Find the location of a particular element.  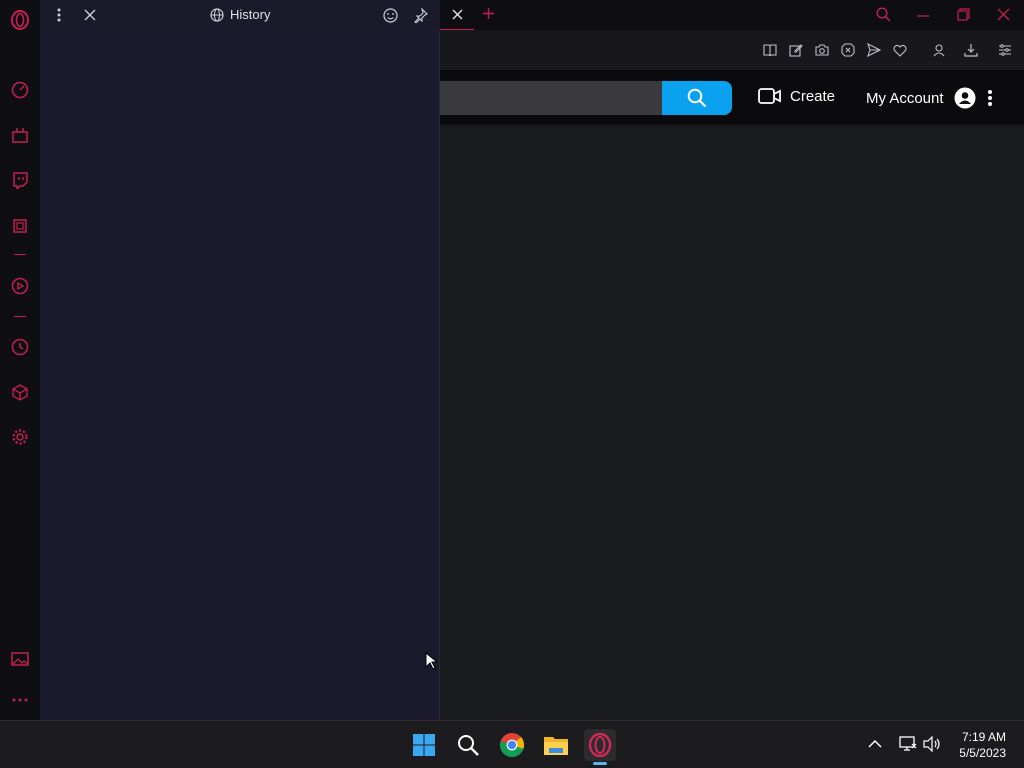

site-search-input is located at coordinates (551, 98).